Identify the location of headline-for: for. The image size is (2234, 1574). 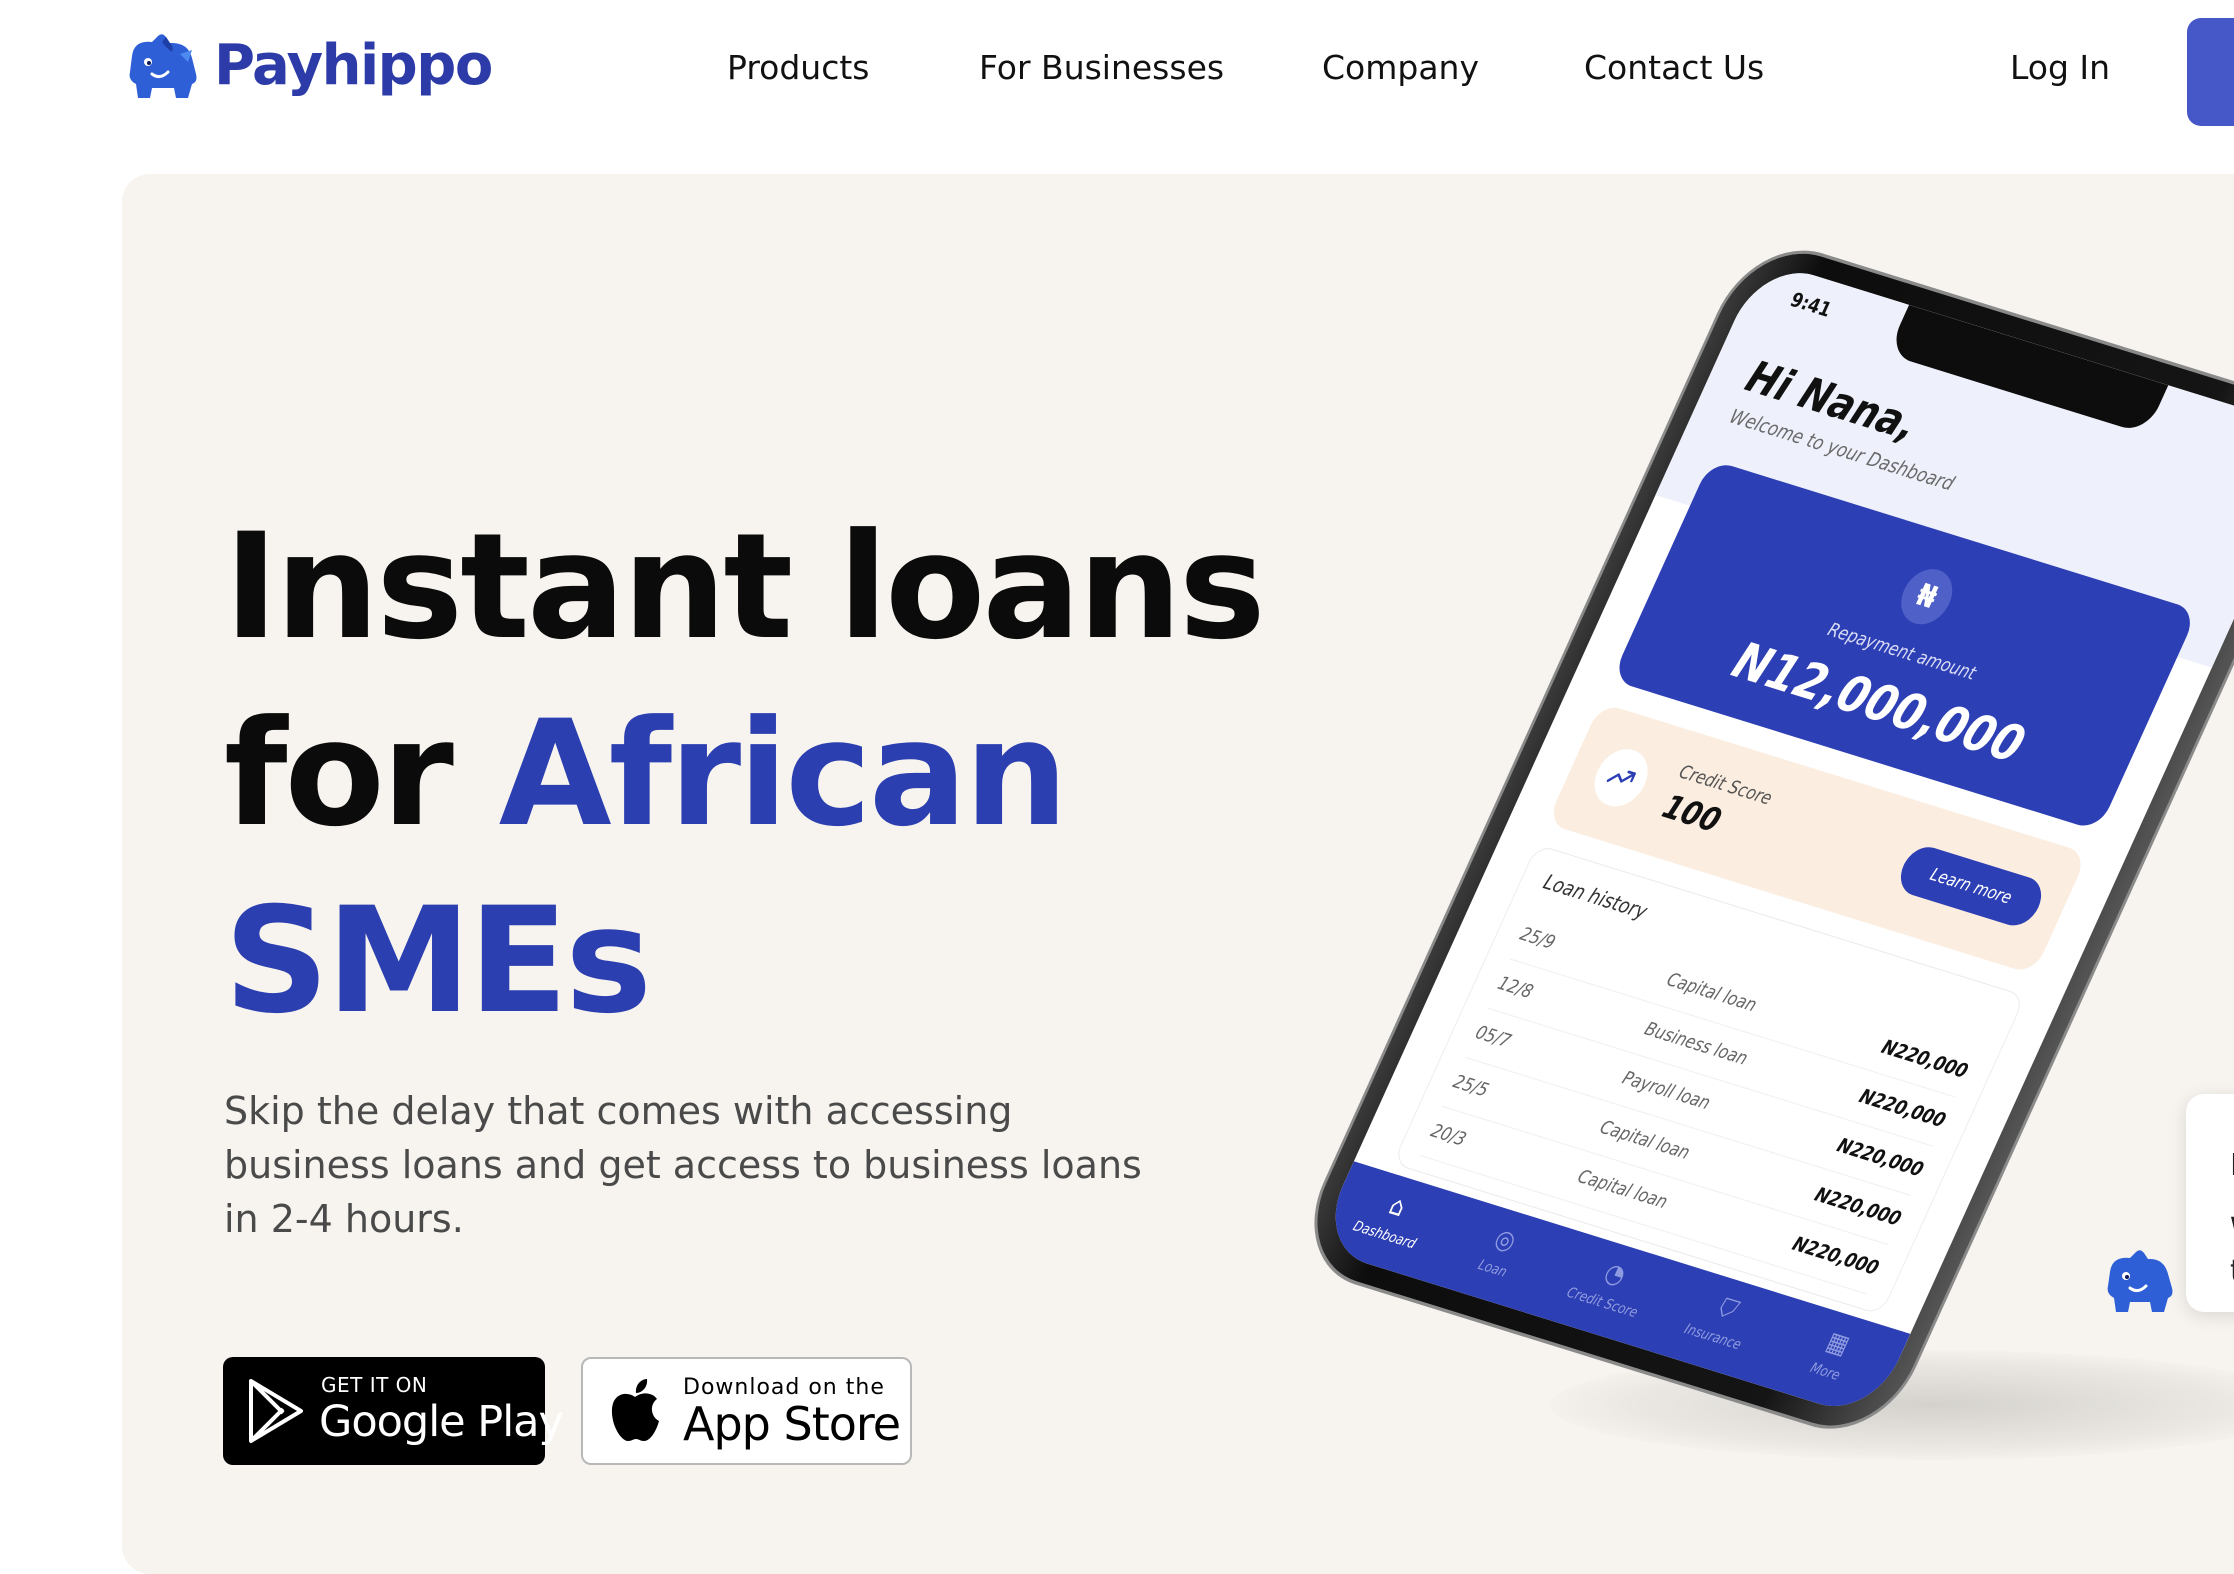
(361, 774).